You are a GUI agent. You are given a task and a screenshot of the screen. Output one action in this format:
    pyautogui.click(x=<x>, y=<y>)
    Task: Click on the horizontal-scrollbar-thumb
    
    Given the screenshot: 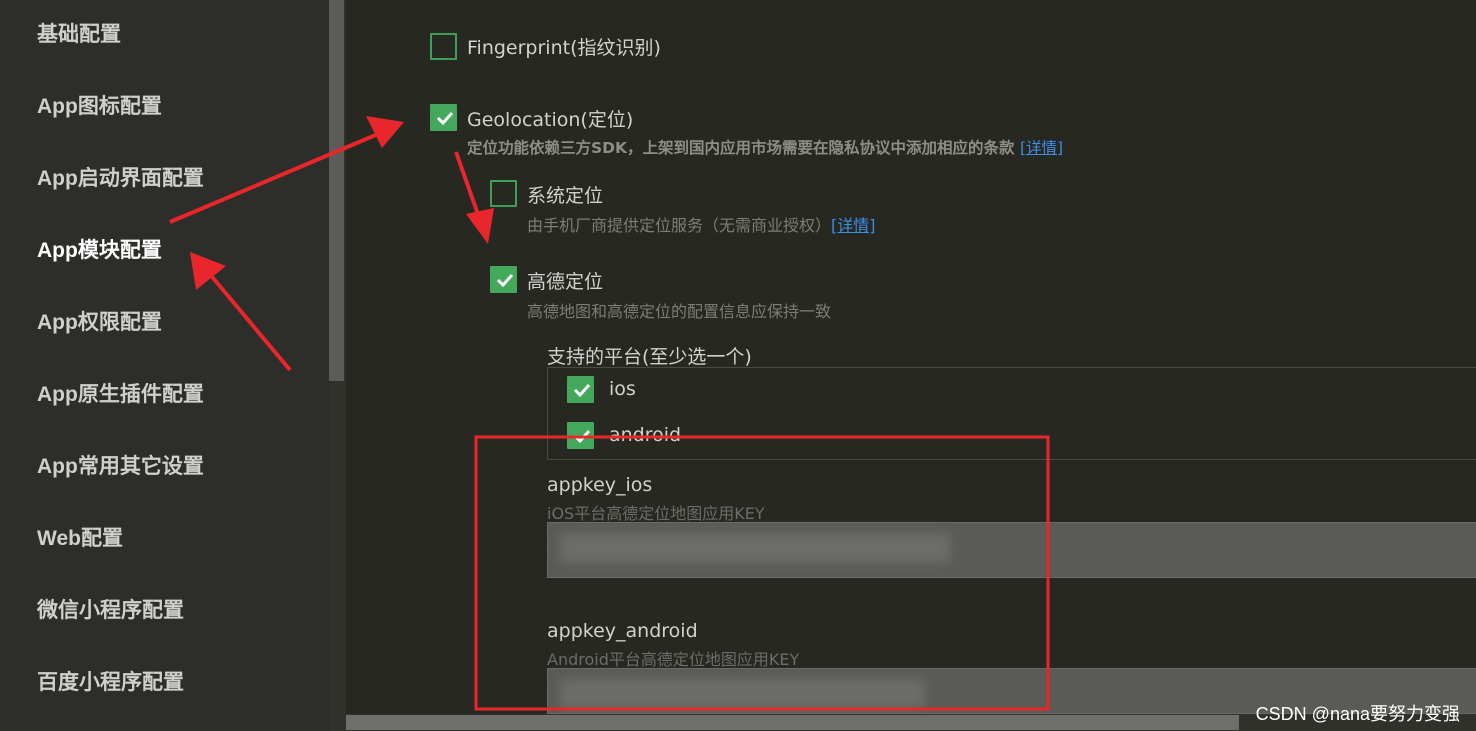 What is the action you would take?
    pyautogui.click(x=792, y=722)
    